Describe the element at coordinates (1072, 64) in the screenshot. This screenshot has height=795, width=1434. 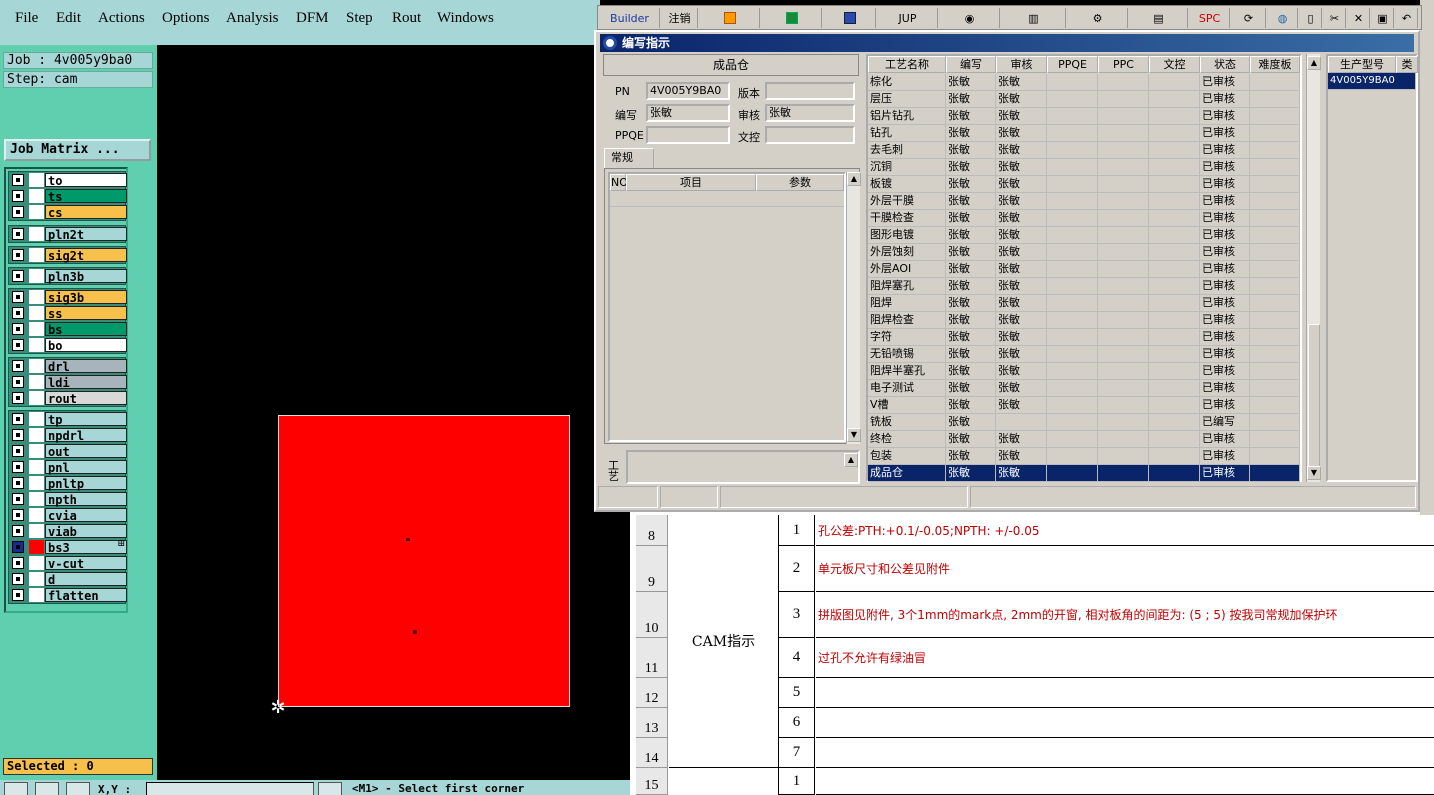
I see `process-col-header: PPQE` at that location.